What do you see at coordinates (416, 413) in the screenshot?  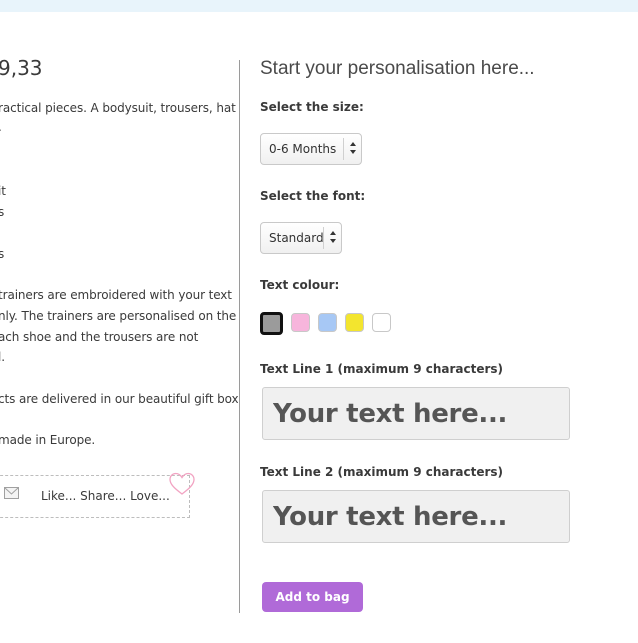 I see `text-line-1-input` at bounding box center [416, 413].